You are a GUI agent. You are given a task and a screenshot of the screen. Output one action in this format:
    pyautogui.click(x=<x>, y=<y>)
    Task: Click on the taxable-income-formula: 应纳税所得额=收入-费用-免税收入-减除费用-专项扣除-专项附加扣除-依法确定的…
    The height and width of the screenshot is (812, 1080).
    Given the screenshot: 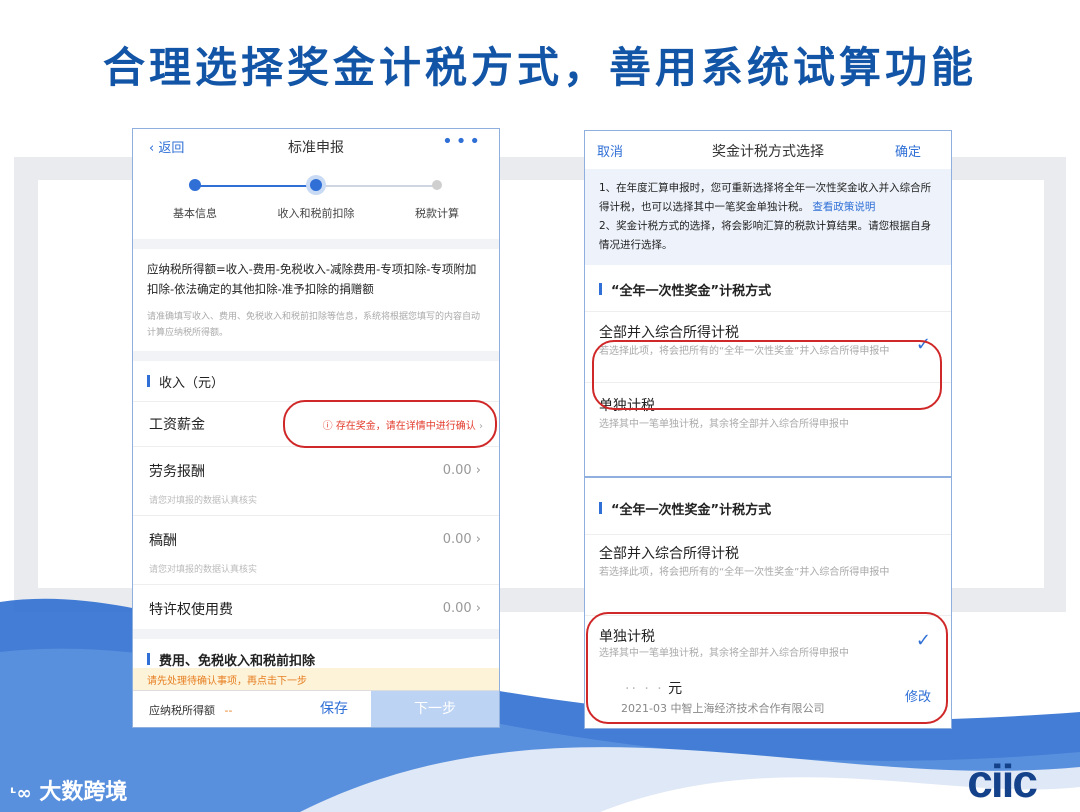 What is the action you would take?
    pyautogui.click(x=312, y=279)
    